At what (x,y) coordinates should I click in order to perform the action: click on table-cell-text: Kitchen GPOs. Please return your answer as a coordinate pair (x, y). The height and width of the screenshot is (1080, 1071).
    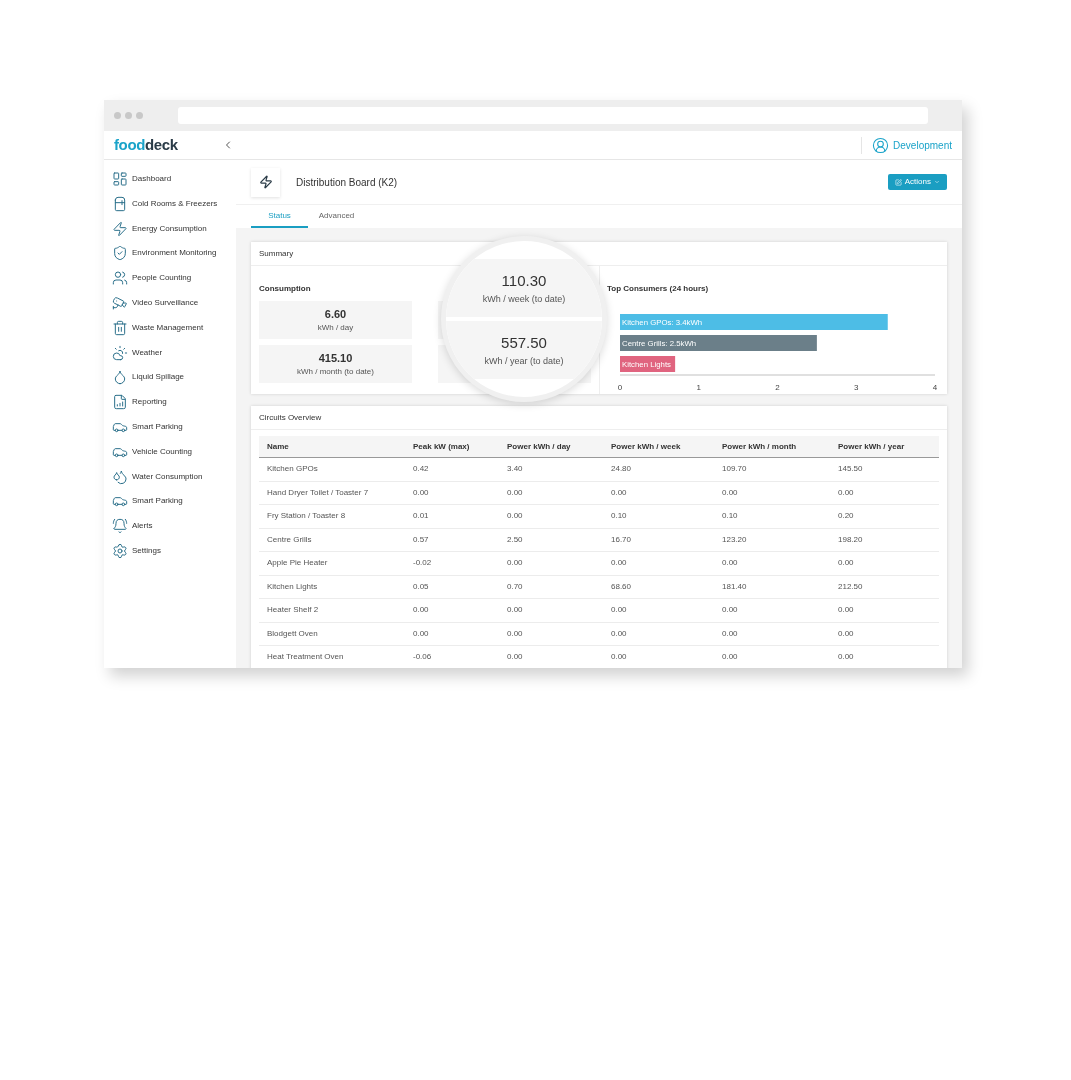
    Looking at the image, I should click on (293, 469).